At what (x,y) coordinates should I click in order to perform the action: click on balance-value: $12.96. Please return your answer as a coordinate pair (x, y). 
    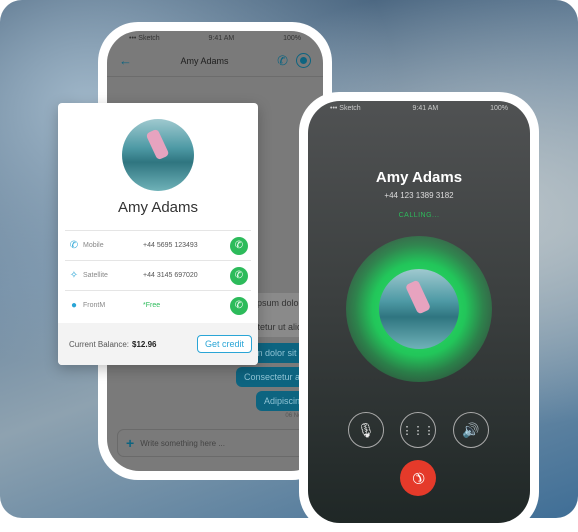
    Looking at the image, I should click on (144, 344).